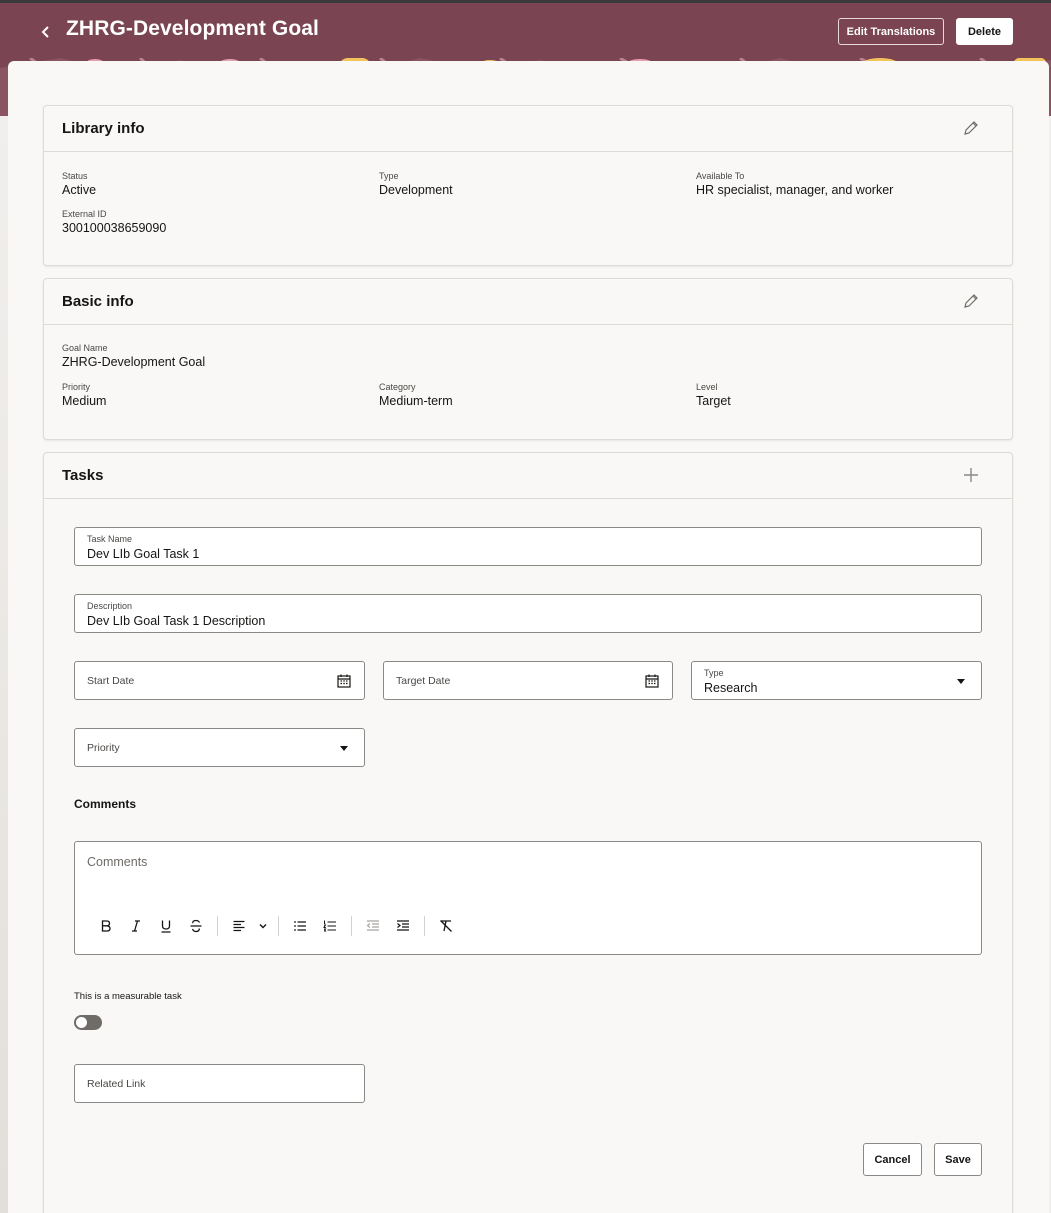 This screenshot has height=1213, width=1051. Describe the element at coordinates (103, 748) in the screenshot. I see `priority-select-placeholder: Priority` at that location.